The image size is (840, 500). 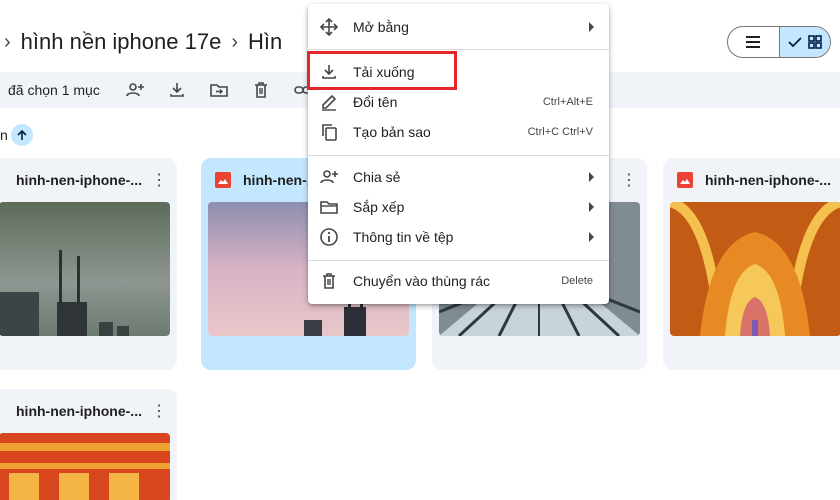 What do you see at coordinates (377, 177) in the screenshot?
I see `menu-item-label: Chia sẻ` at bounding box center [377, 177].